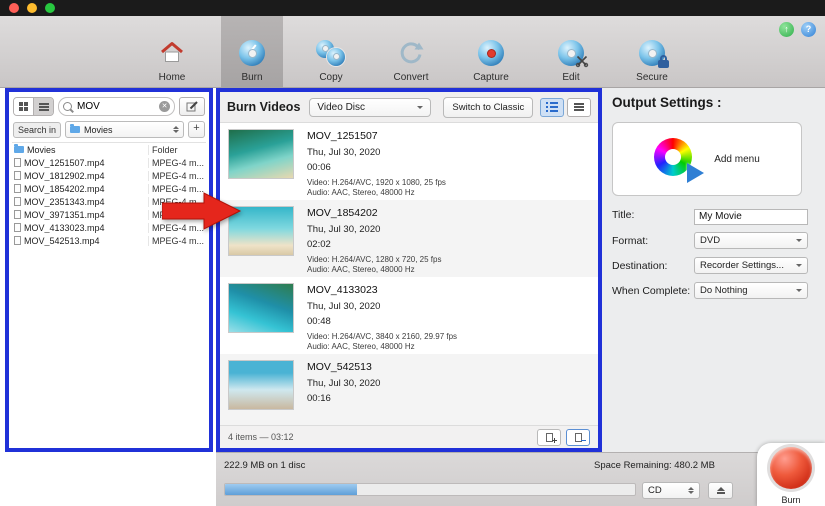  I want to click on video-title: MOV_4133023, so click(342, 290).